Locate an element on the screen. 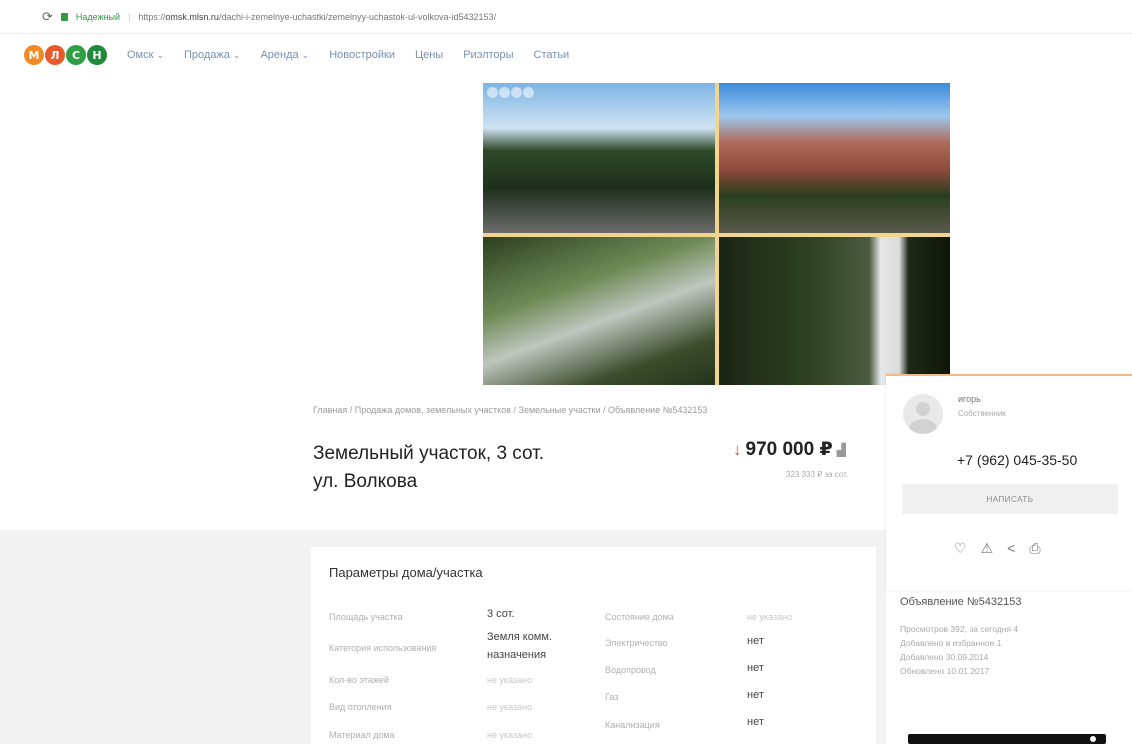  listing-title-line: Земельный участок, 3 сот. is located at coordinates (429, 453).